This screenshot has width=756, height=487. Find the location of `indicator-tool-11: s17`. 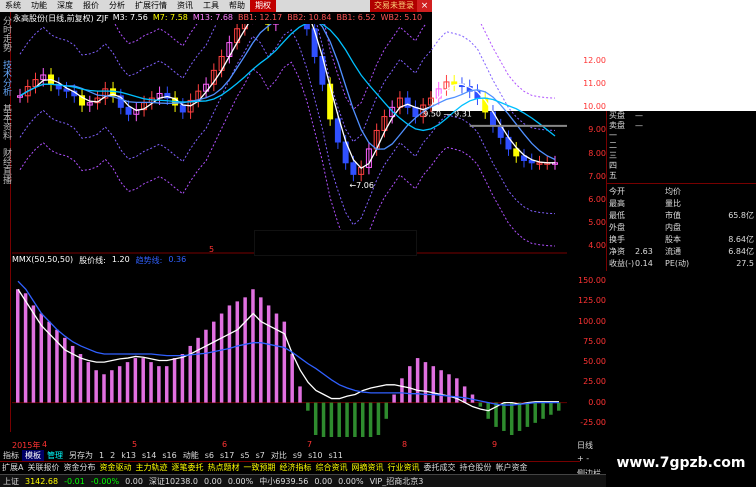

indicator-tool-11: s17 is located at coordinates (227, 455).